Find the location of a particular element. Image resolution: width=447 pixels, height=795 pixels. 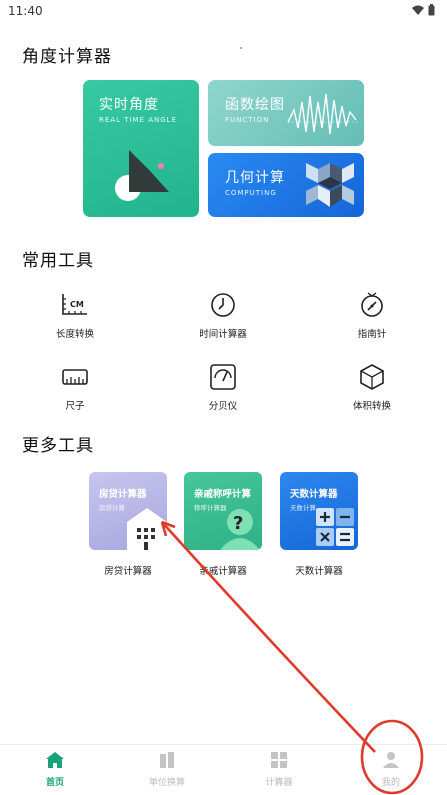

more-card-mortgage: 房贷计算器 房贷计算 is located at coordinates (128, 511).